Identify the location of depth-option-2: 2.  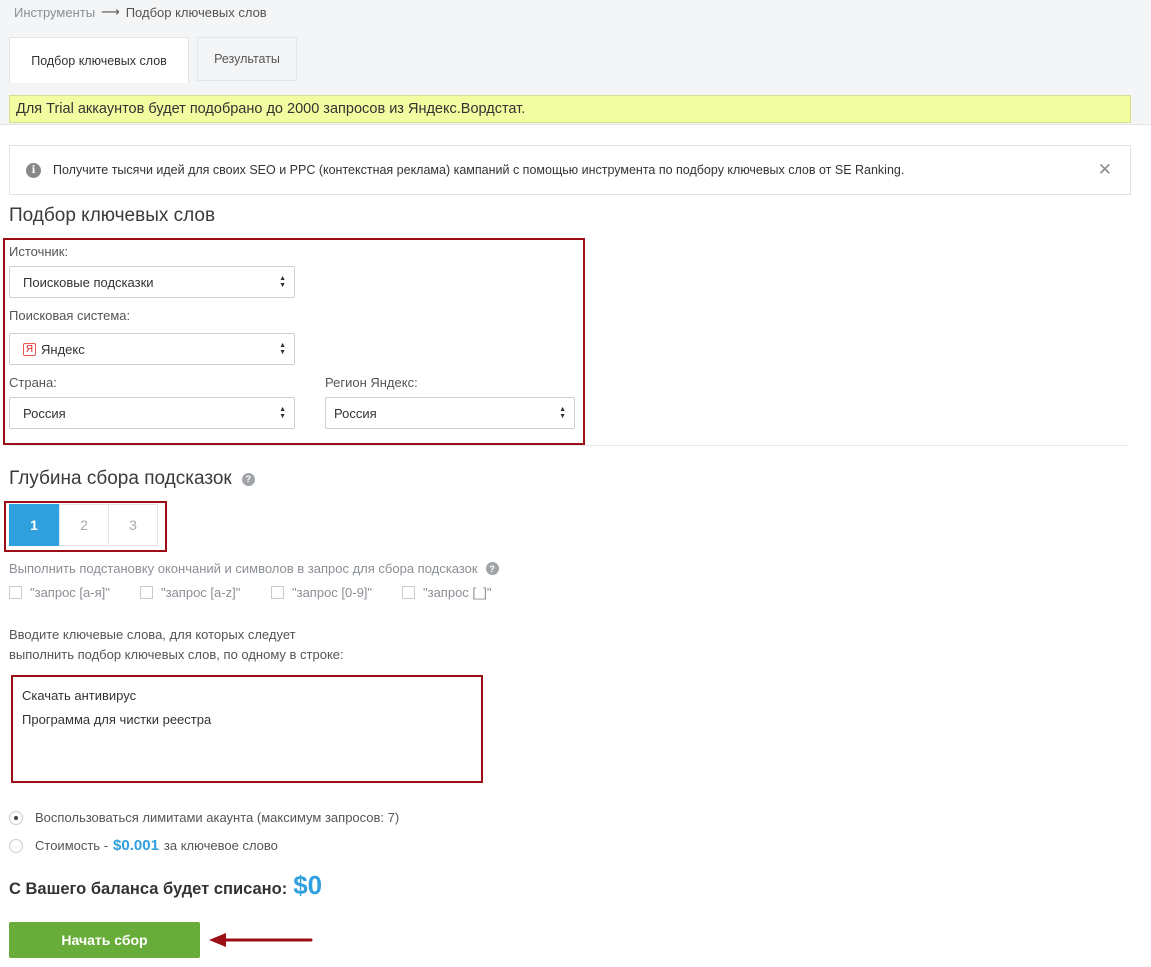
(84, 525).